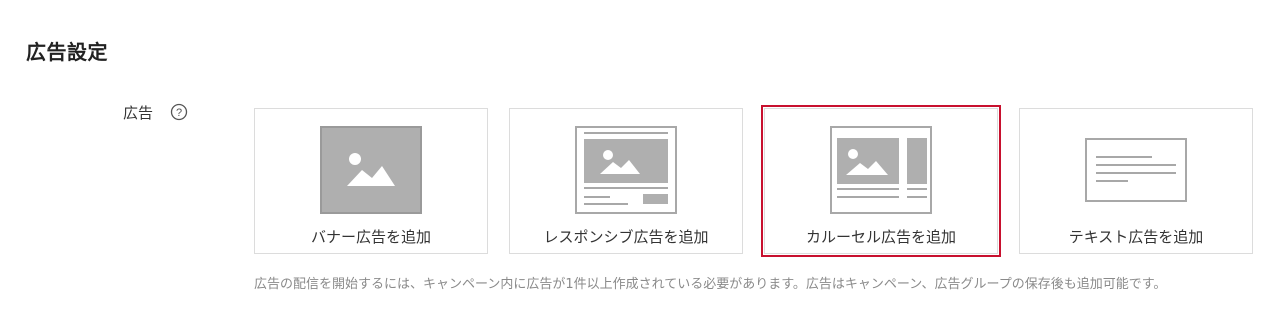  What do you see at coordinates (881, 170) in the screenshot?
I see `carousel-layout-icon` at bounding box center [881, 170].